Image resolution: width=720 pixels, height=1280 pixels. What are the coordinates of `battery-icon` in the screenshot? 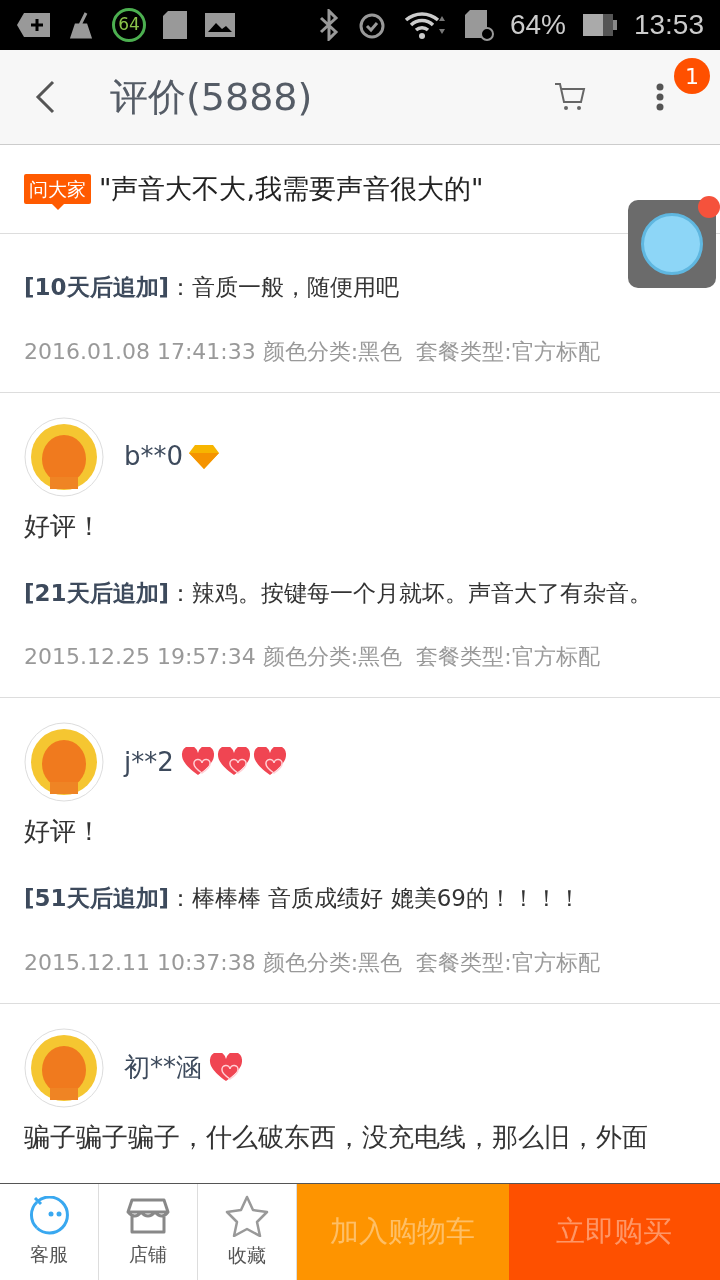 It's located at (599, 25).